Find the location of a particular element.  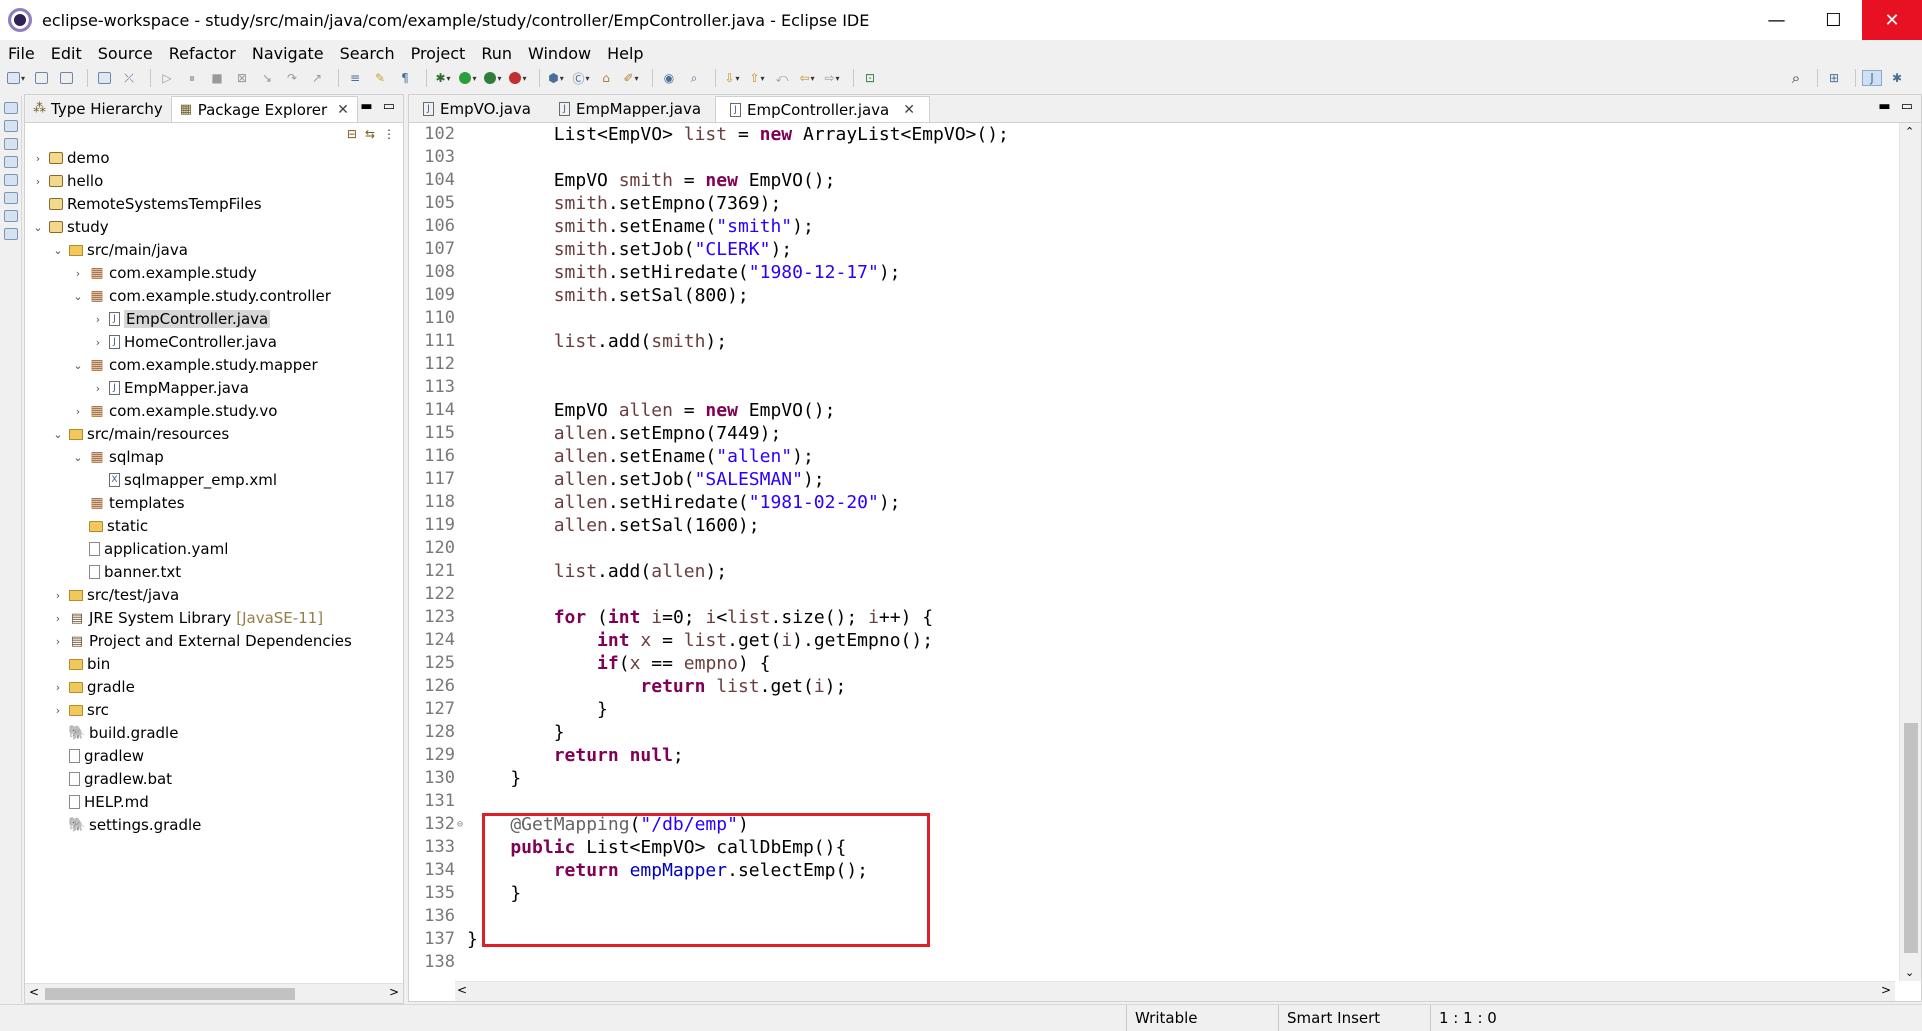

editor-tab: J EmpMapper.java is located at coordinates (630, 109).